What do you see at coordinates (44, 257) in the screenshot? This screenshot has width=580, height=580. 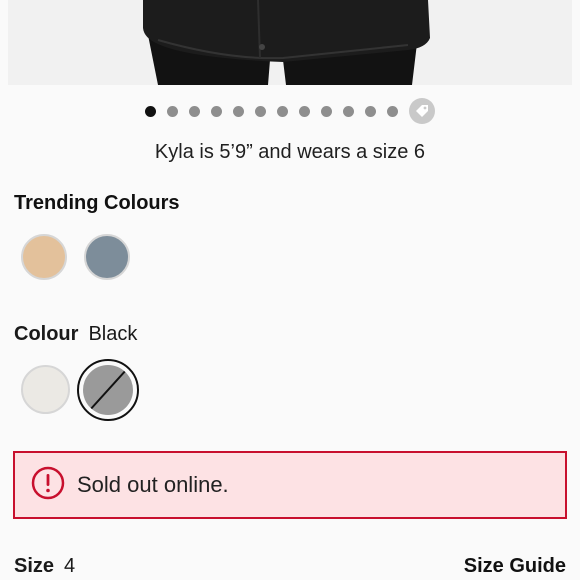 I see `trending-swatch-tan` at bounding box center [44, 257].